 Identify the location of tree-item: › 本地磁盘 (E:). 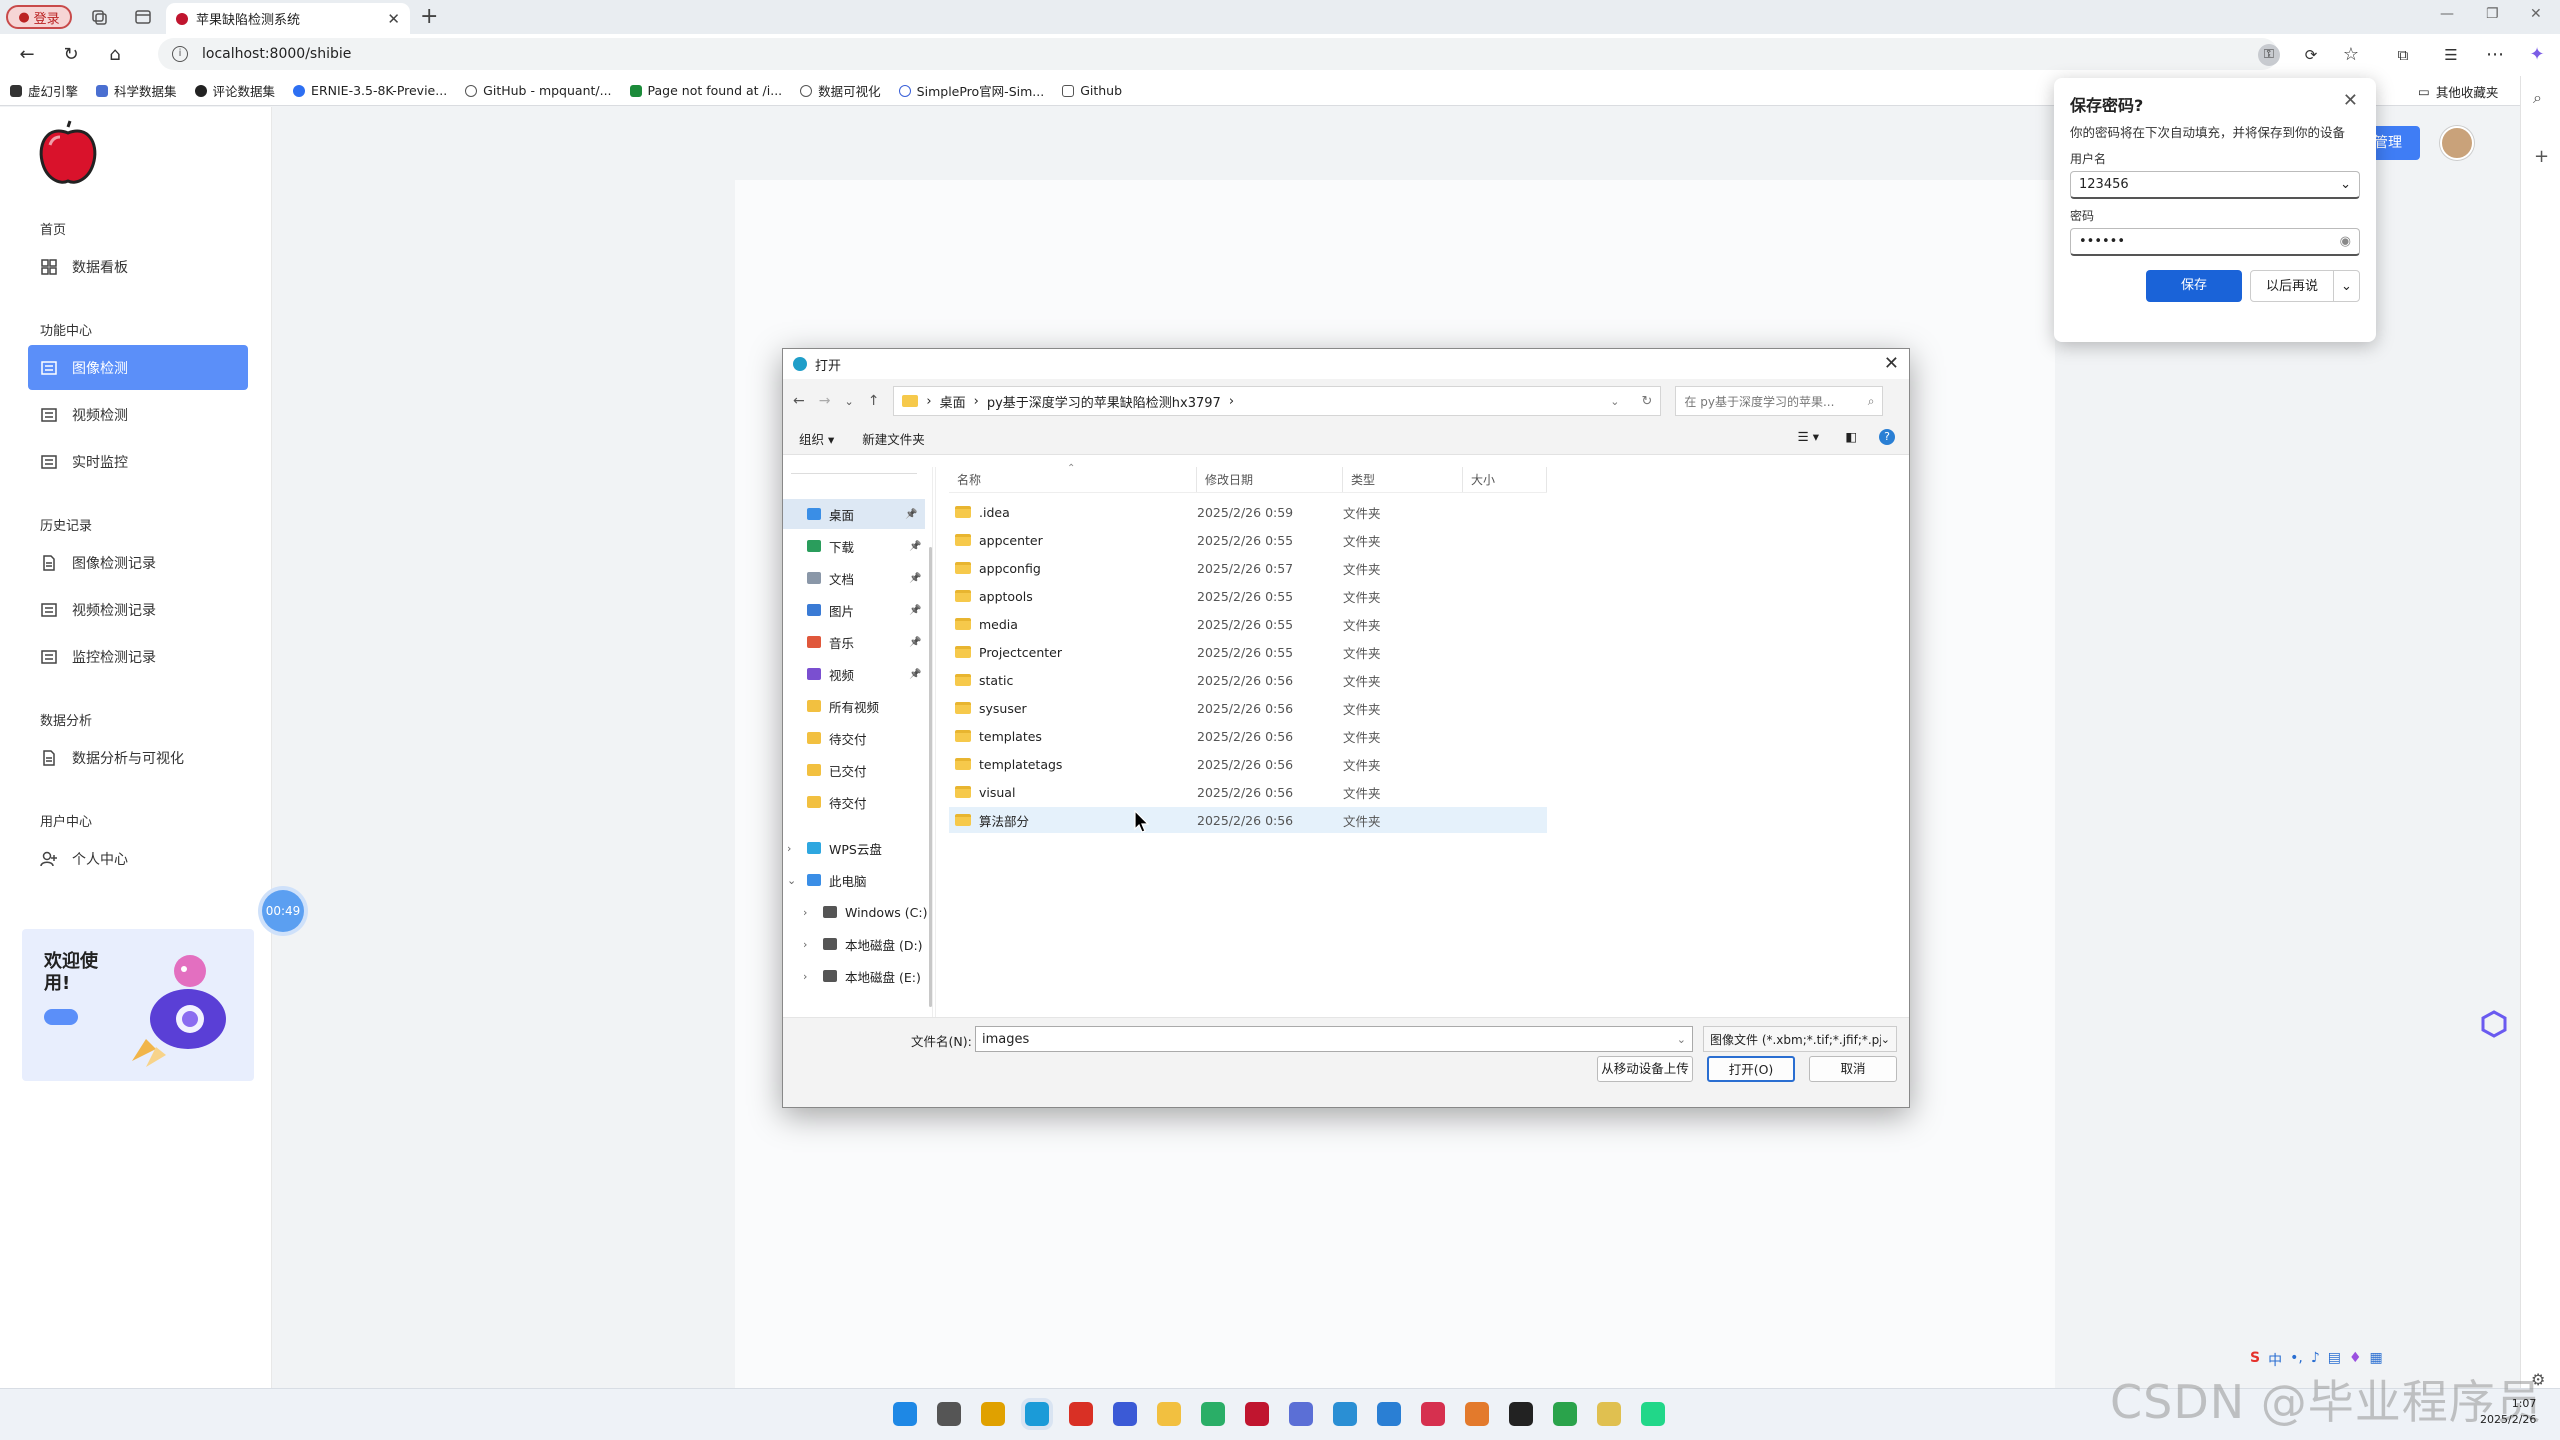
(862, 976).